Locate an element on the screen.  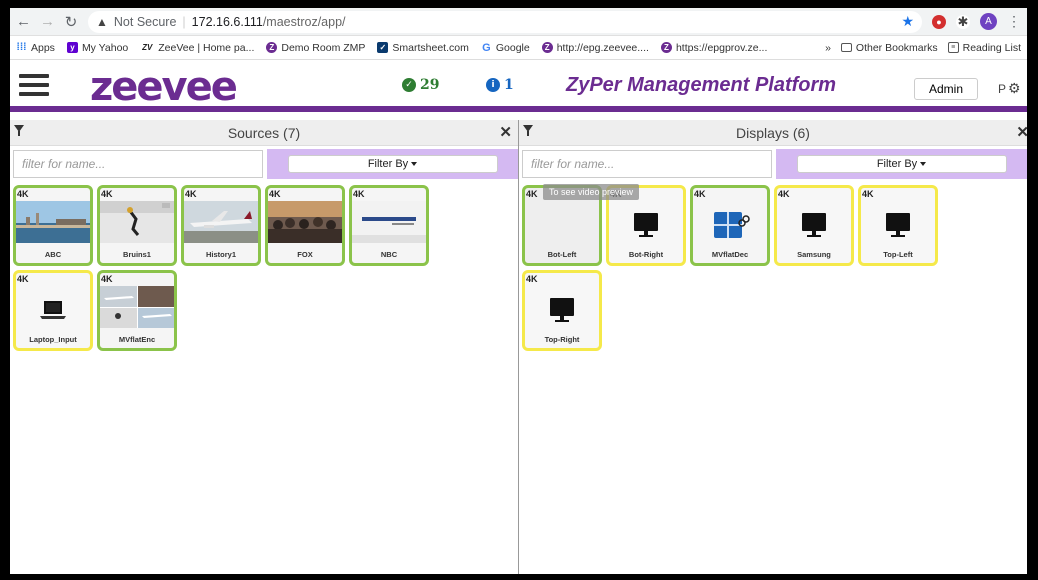
profile-avatar: A is located at coordinates (988, 21).